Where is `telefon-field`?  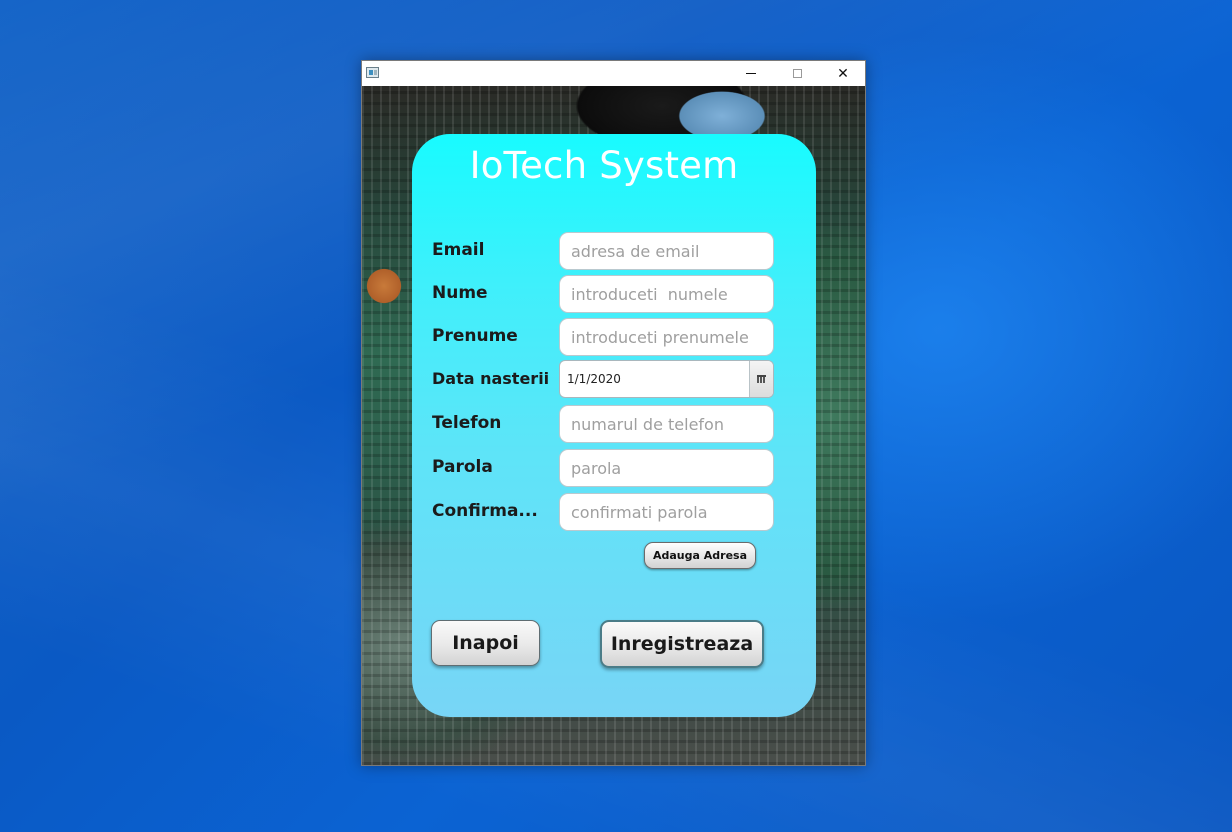 telefon-field is located at coordinates (666, 424).